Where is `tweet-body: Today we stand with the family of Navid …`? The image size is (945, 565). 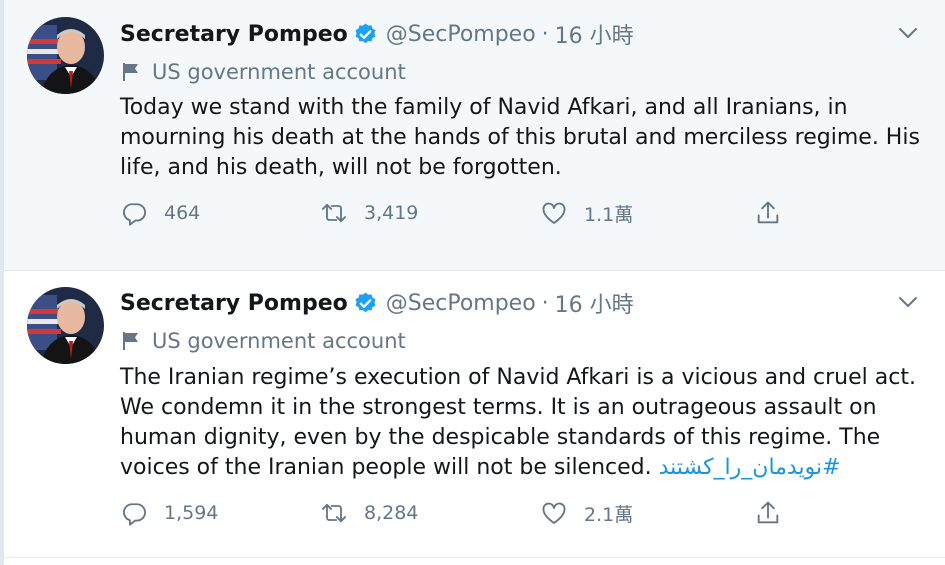 tweet-body: Today we stand with the family of Navid … is located at coordinates (520, 137).